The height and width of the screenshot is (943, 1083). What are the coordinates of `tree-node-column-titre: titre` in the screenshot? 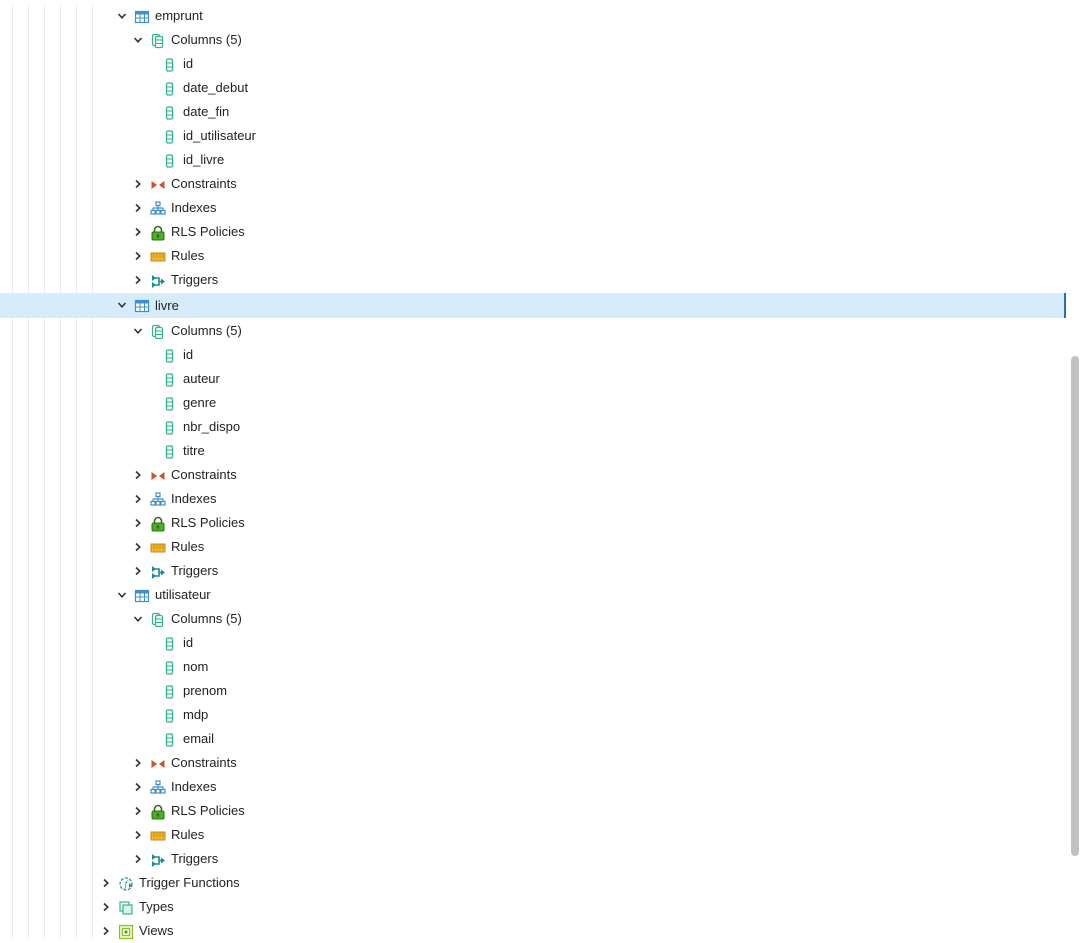 It's located at (533, 451).